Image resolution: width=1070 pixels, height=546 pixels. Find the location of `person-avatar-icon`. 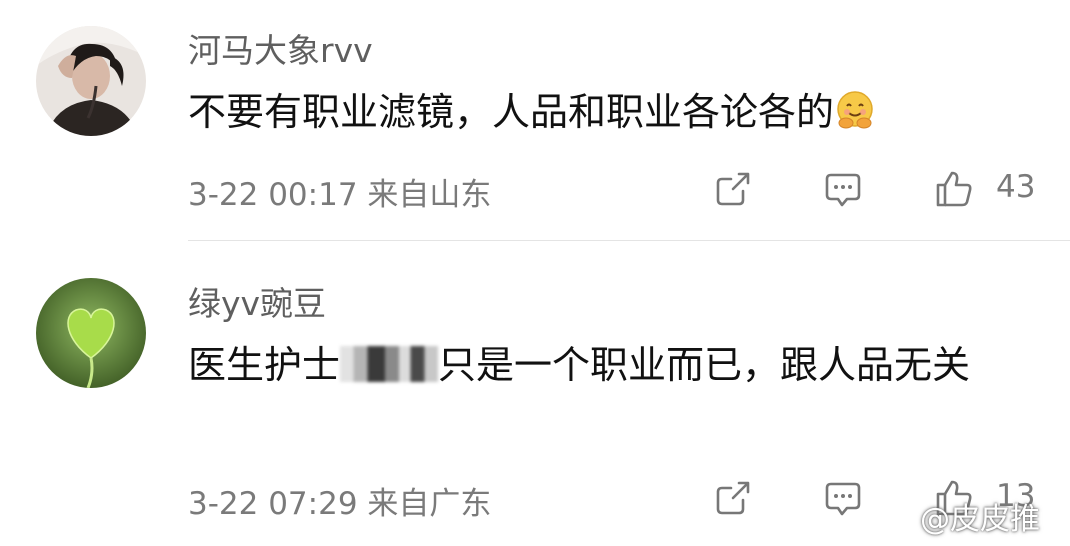

person-avatar-icon is located at coordinates (91, 81).